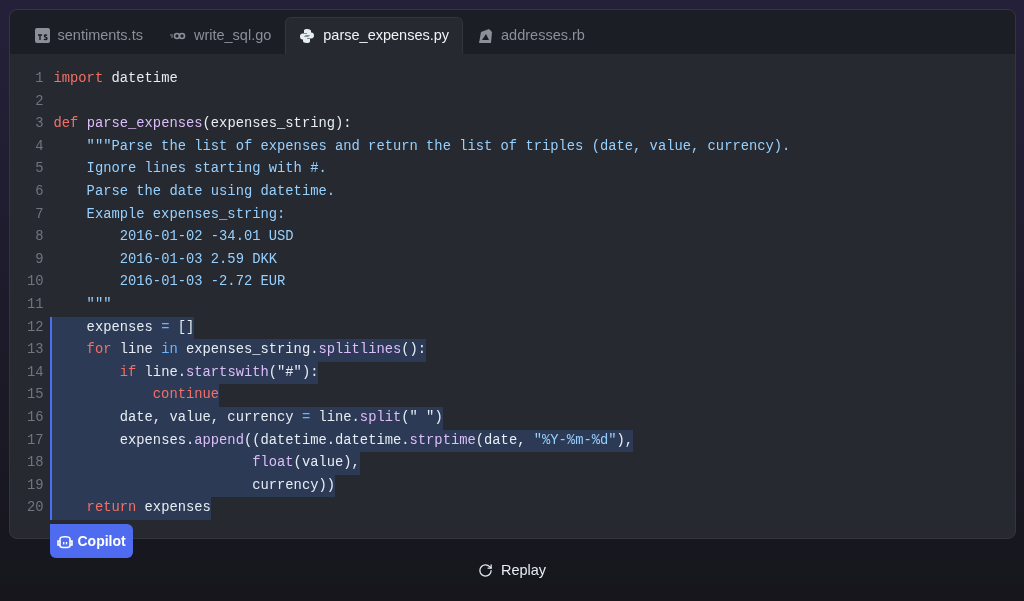 This screenshot has height=601, width=1024. Describe the element at coordinates (185, 327) in the screenshot. I see `code-text: []` at that location.